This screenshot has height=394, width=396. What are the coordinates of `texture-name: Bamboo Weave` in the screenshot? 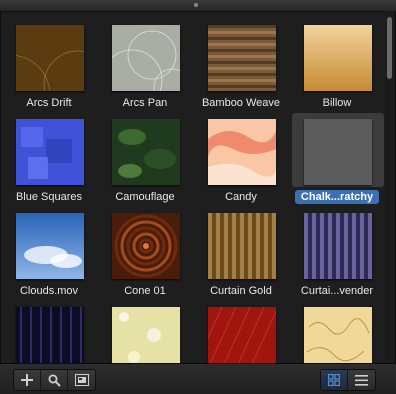 It's located at (241, 103).